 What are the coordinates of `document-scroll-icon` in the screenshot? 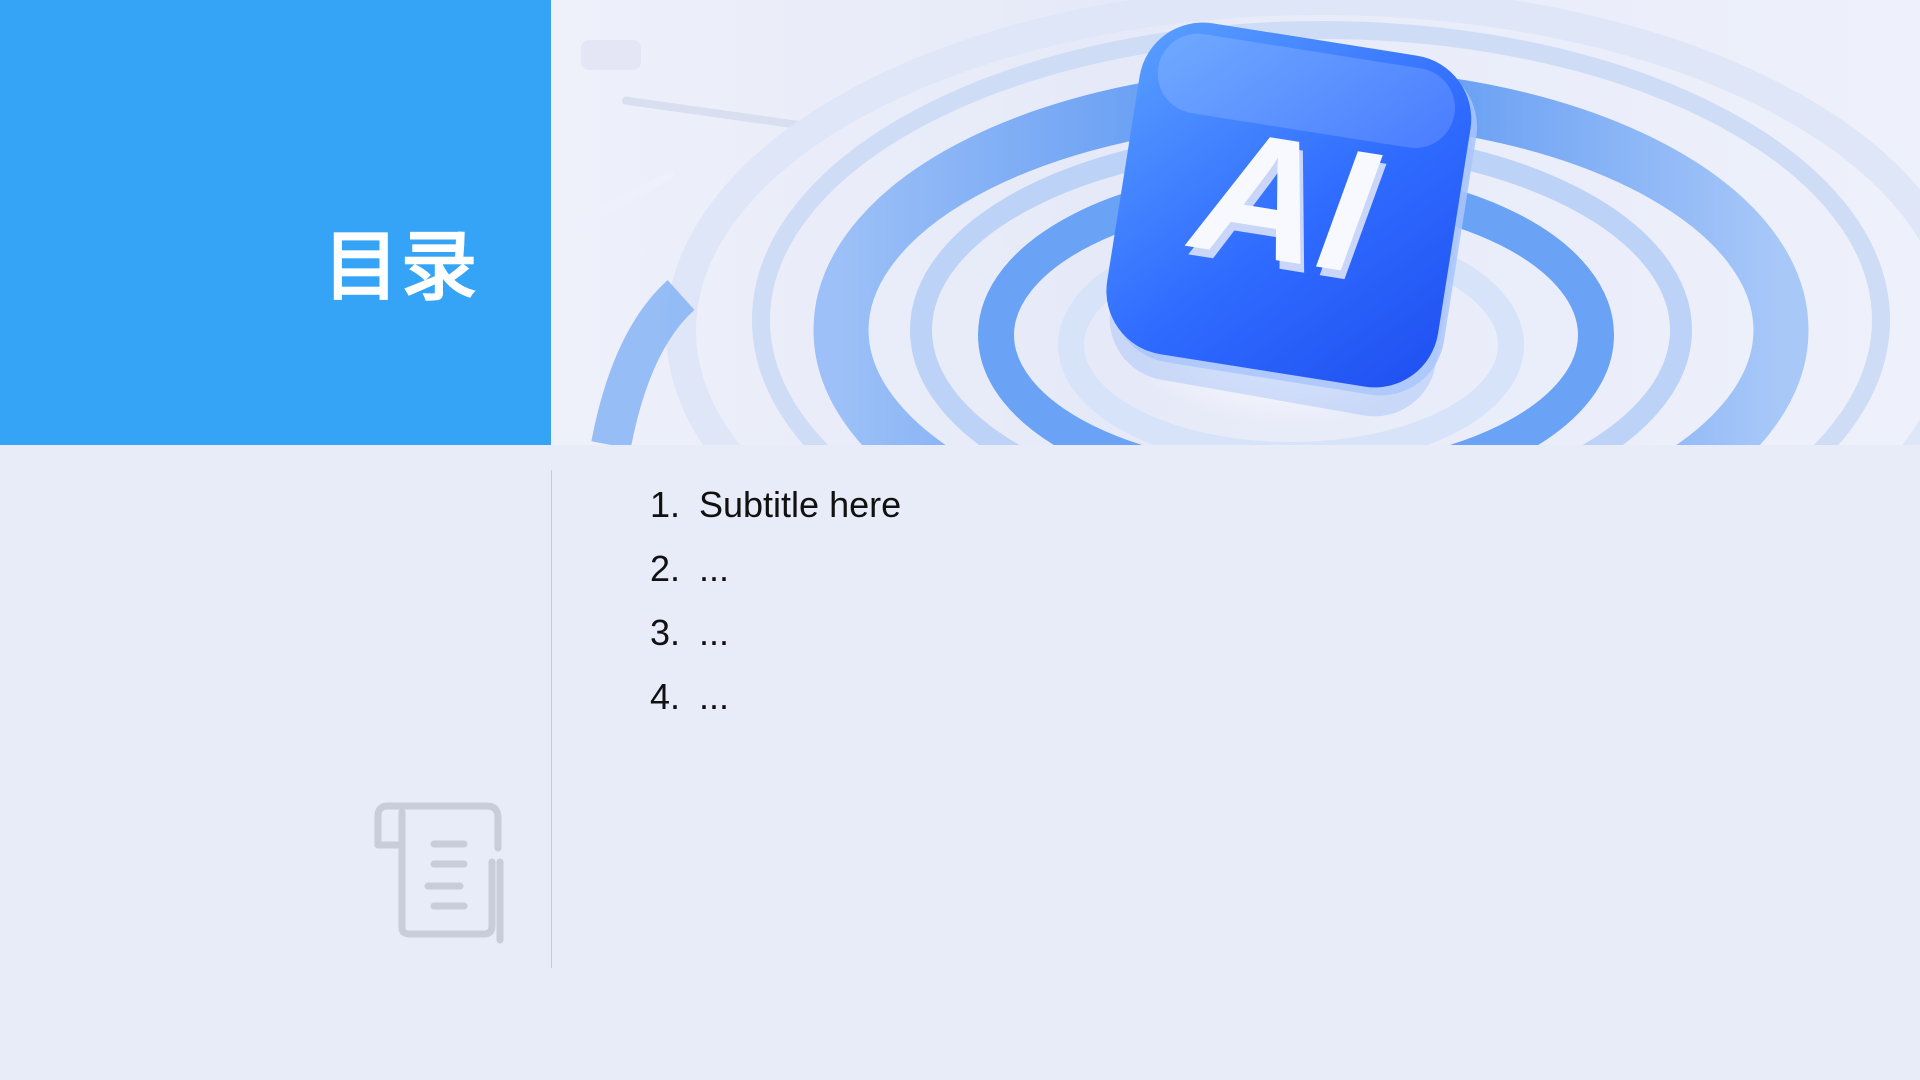 It's located at (443, 875).